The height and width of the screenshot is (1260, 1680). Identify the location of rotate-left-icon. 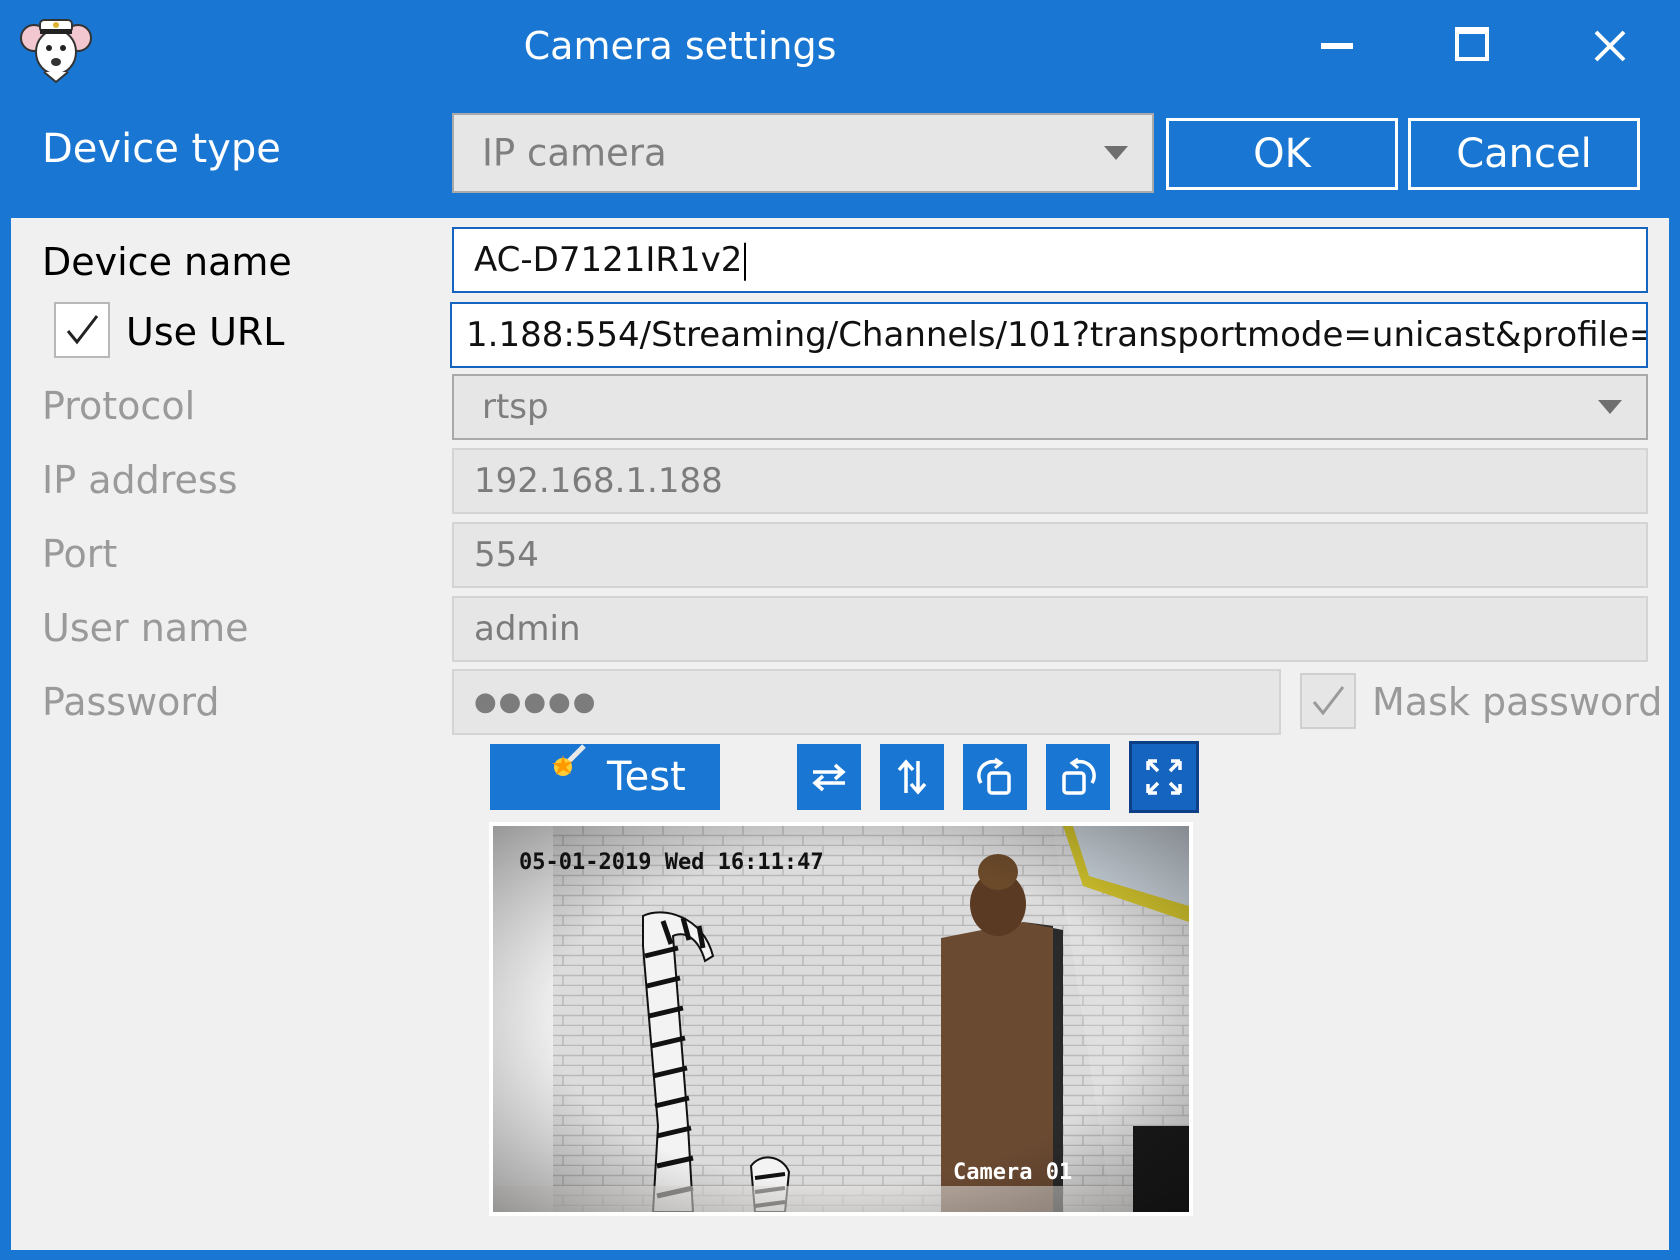
(994, 776).